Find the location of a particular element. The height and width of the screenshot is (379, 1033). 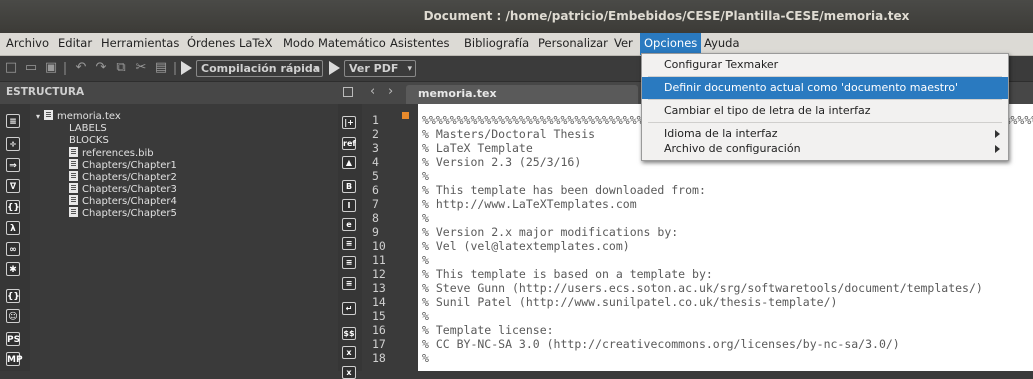

line-number: 18 is located at coordinates (379, 358).